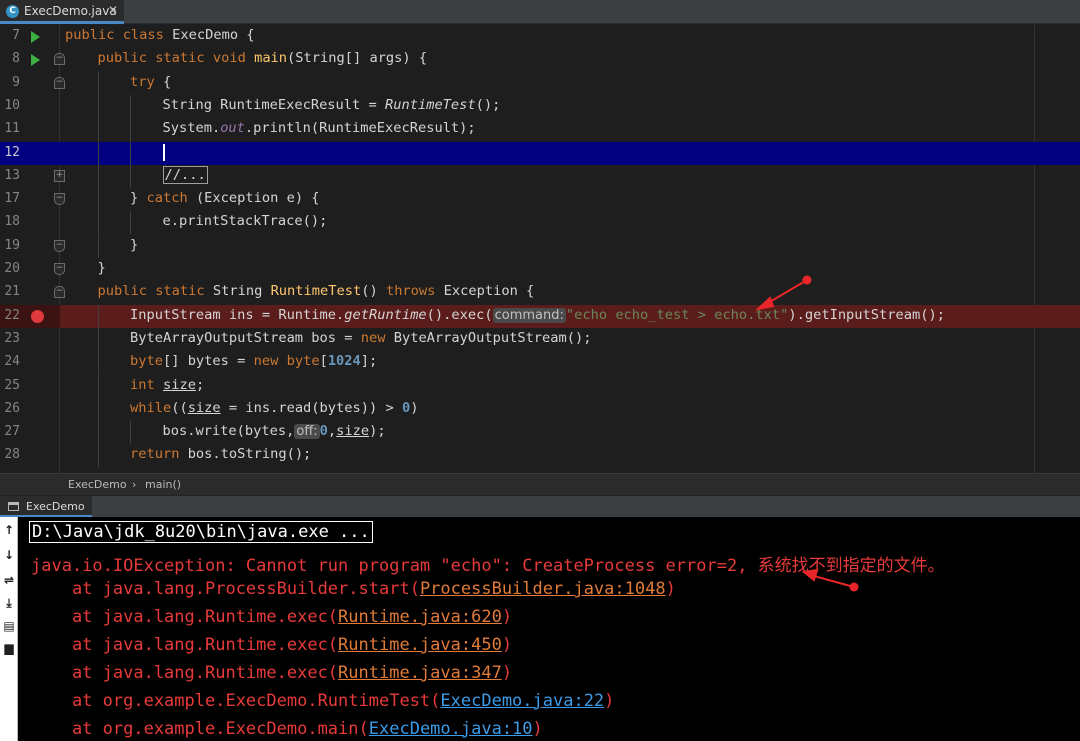  Describe the element at coordinates (529, 315) in the screenshot. I see `parameter-hint: command:` at that location.